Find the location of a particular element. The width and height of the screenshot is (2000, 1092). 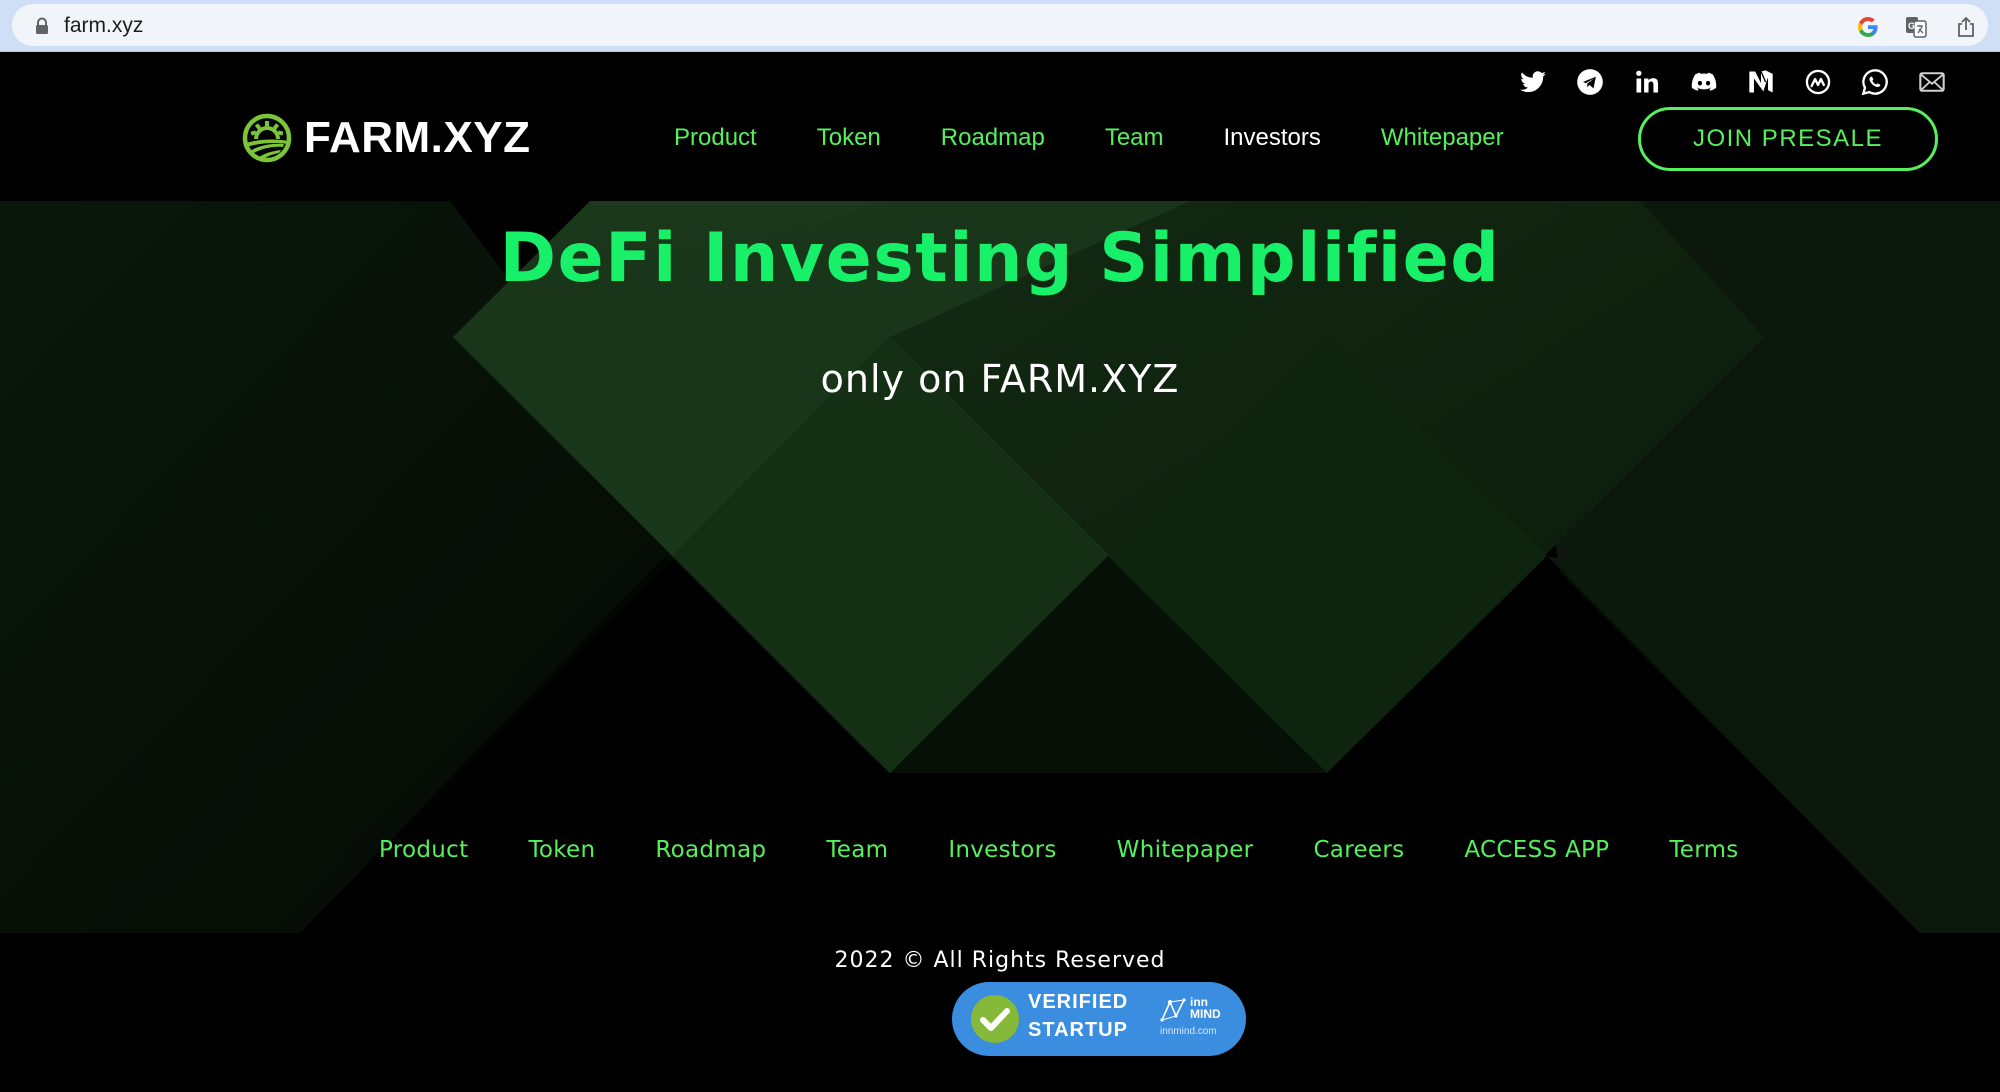

share-icon is located at coordinates (1966, 27).